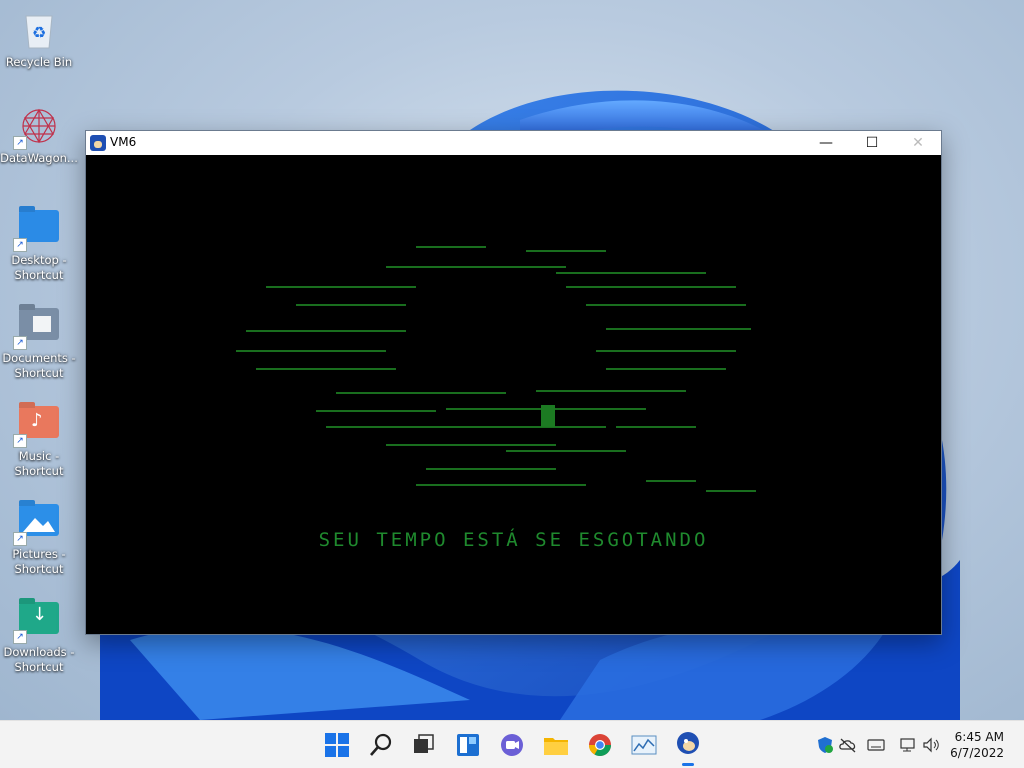 This screenshot has width=1024, height=768. What do you see at coordinates (37, 327) in the screenshot?
I see `documents-folder-icon: ↗` at bounding box center [37, 327].